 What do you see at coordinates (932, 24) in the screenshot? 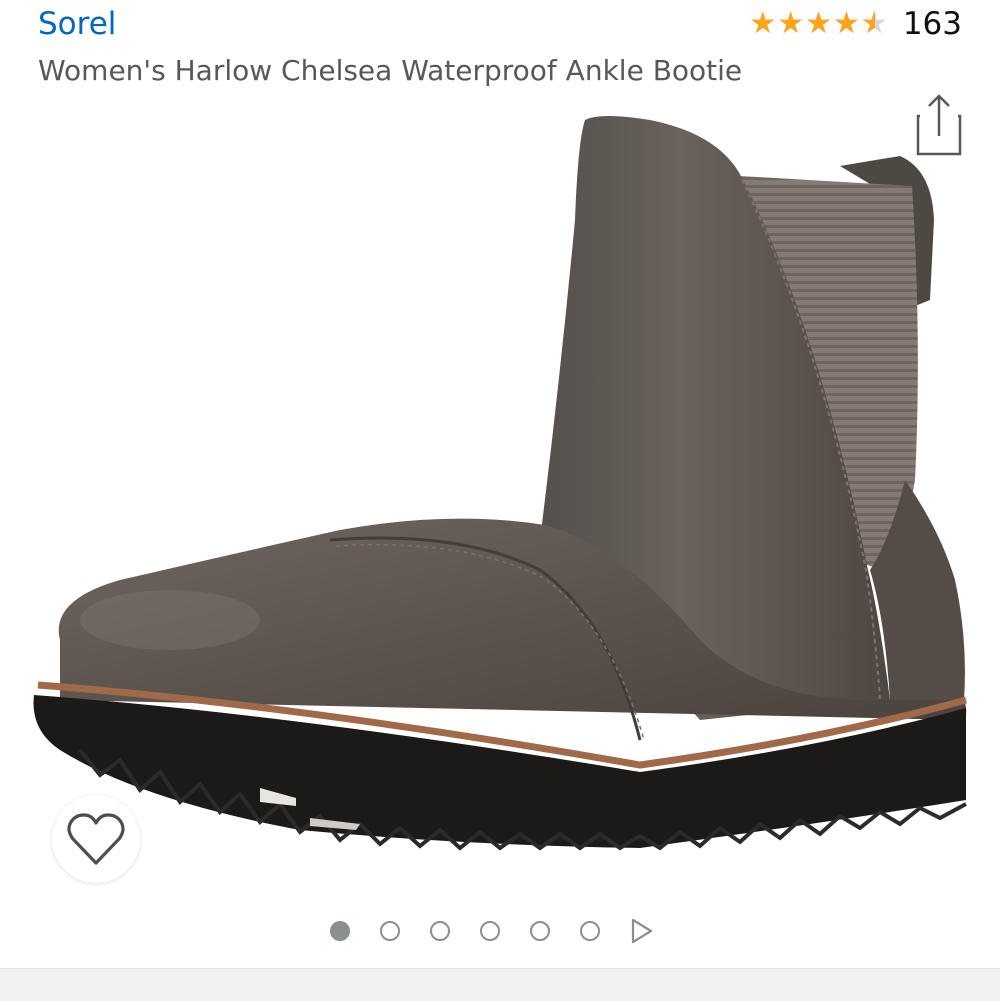
I see `rating-count: 163` at bounding box center [932, 24].